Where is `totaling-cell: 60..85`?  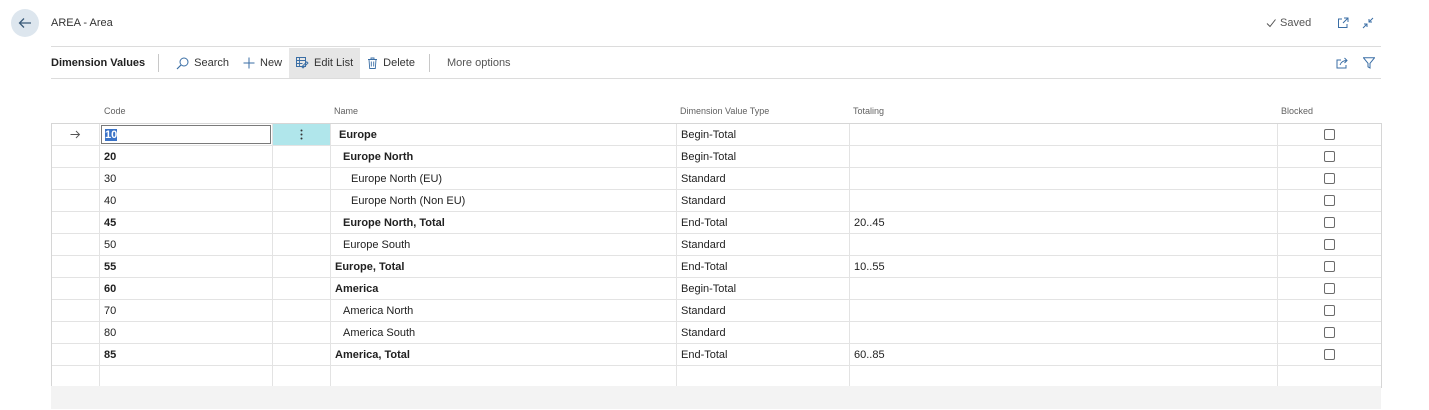 totaling-cell: 60..85 is located at coordinates (1064, 354).